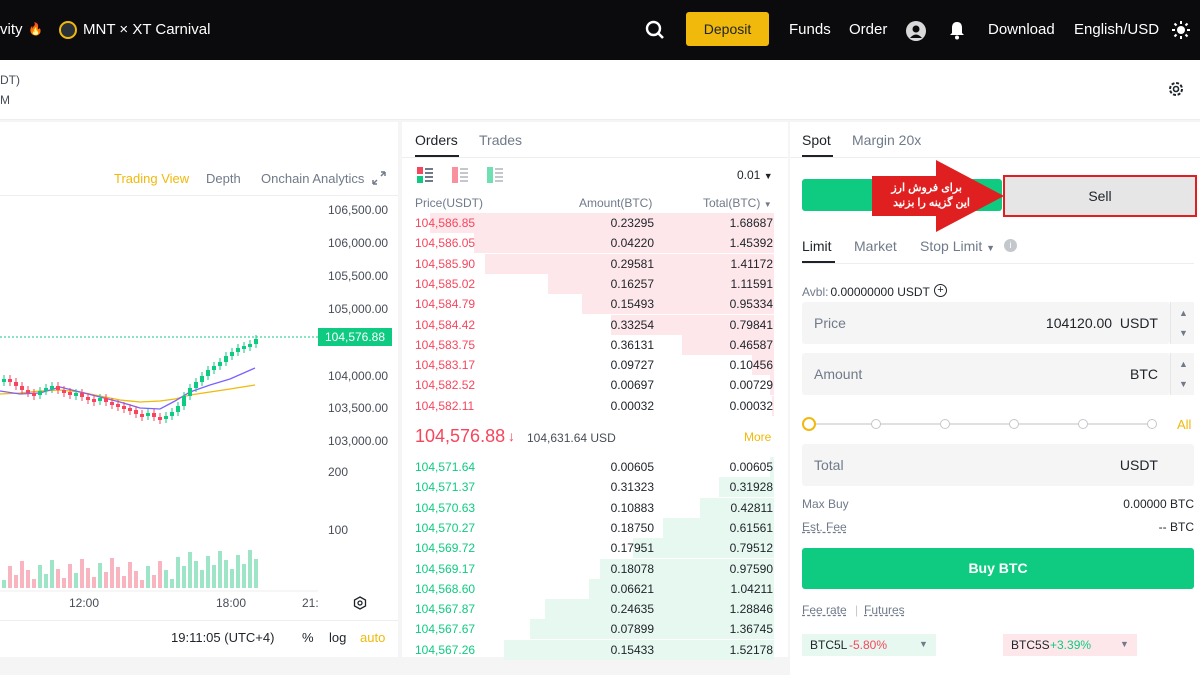 Image resolution: width=1200 pixels, height=675 pixels. I want to click on tab-depth: Depth, so click(223, 178).